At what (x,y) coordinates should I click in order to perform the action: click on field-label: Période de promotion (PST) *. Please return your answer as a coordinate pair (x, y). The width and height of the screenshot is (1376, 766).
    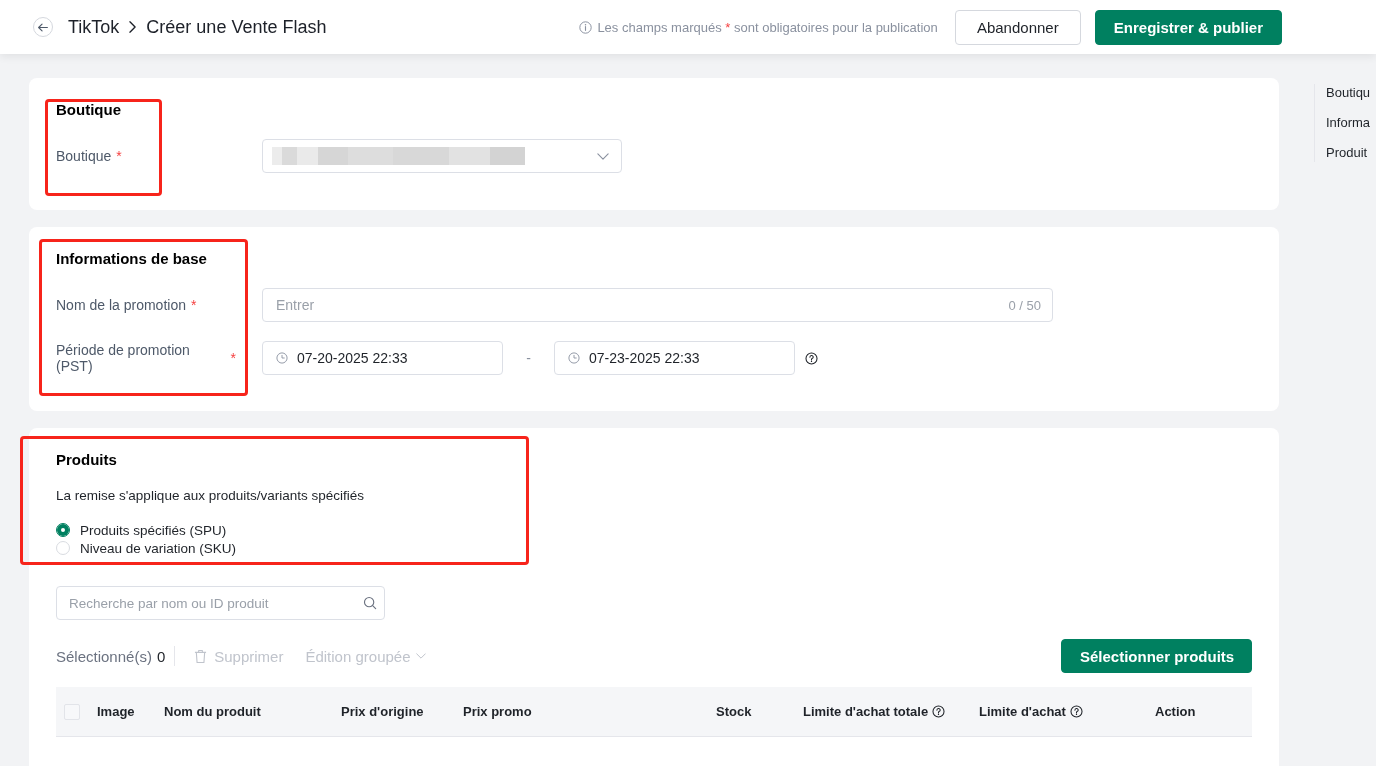
    Looking at the image, I should click on (146, 358).